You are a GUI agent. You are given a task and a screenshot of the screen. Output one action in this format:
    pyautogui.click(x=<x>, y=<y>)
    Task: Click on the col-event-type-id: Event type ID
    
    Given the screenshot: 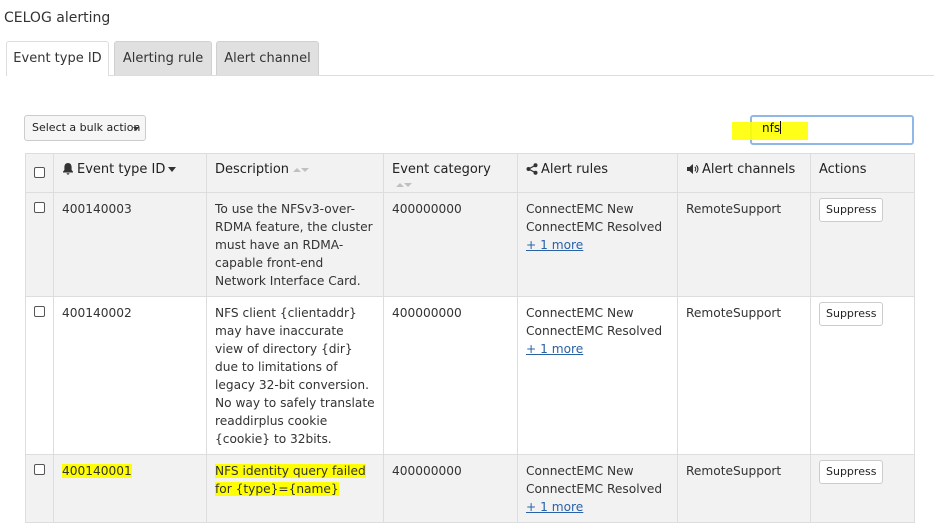 What is the action you would take?
    pyautogui.click(x=130, y=173)
    